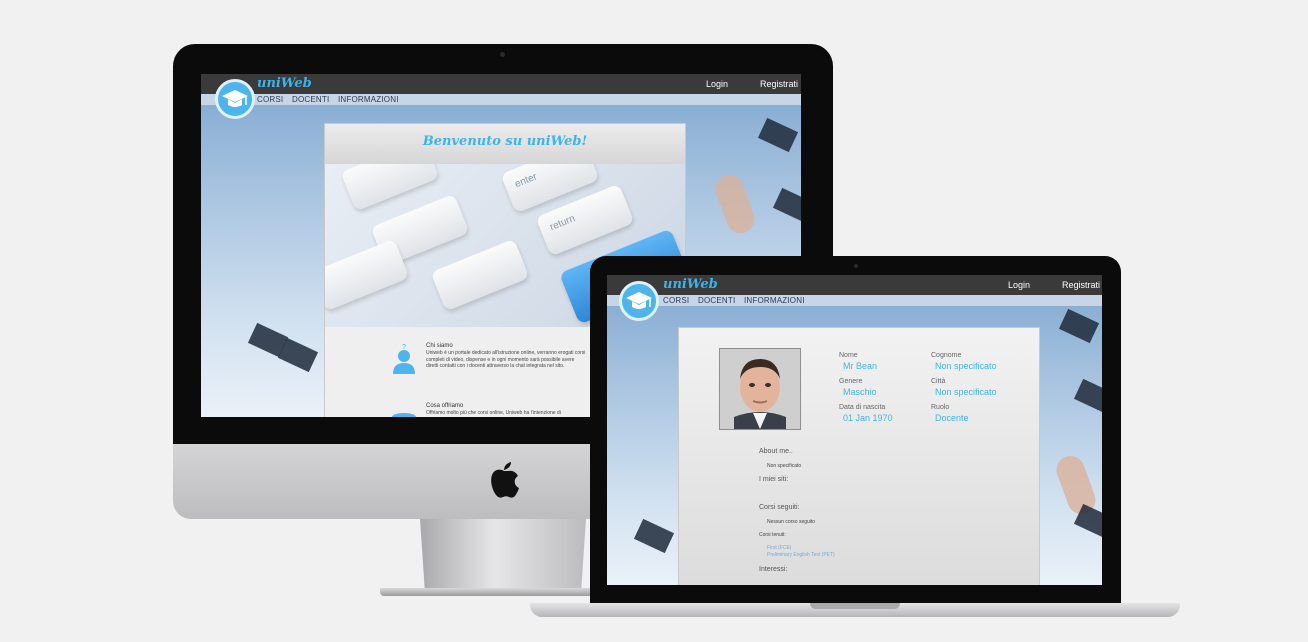 This screenshot has width=1308, height=642. What do you see at coordinates (501, 99) in the screenshot?
I see `menu-bar` at bounding box center [501, 99].